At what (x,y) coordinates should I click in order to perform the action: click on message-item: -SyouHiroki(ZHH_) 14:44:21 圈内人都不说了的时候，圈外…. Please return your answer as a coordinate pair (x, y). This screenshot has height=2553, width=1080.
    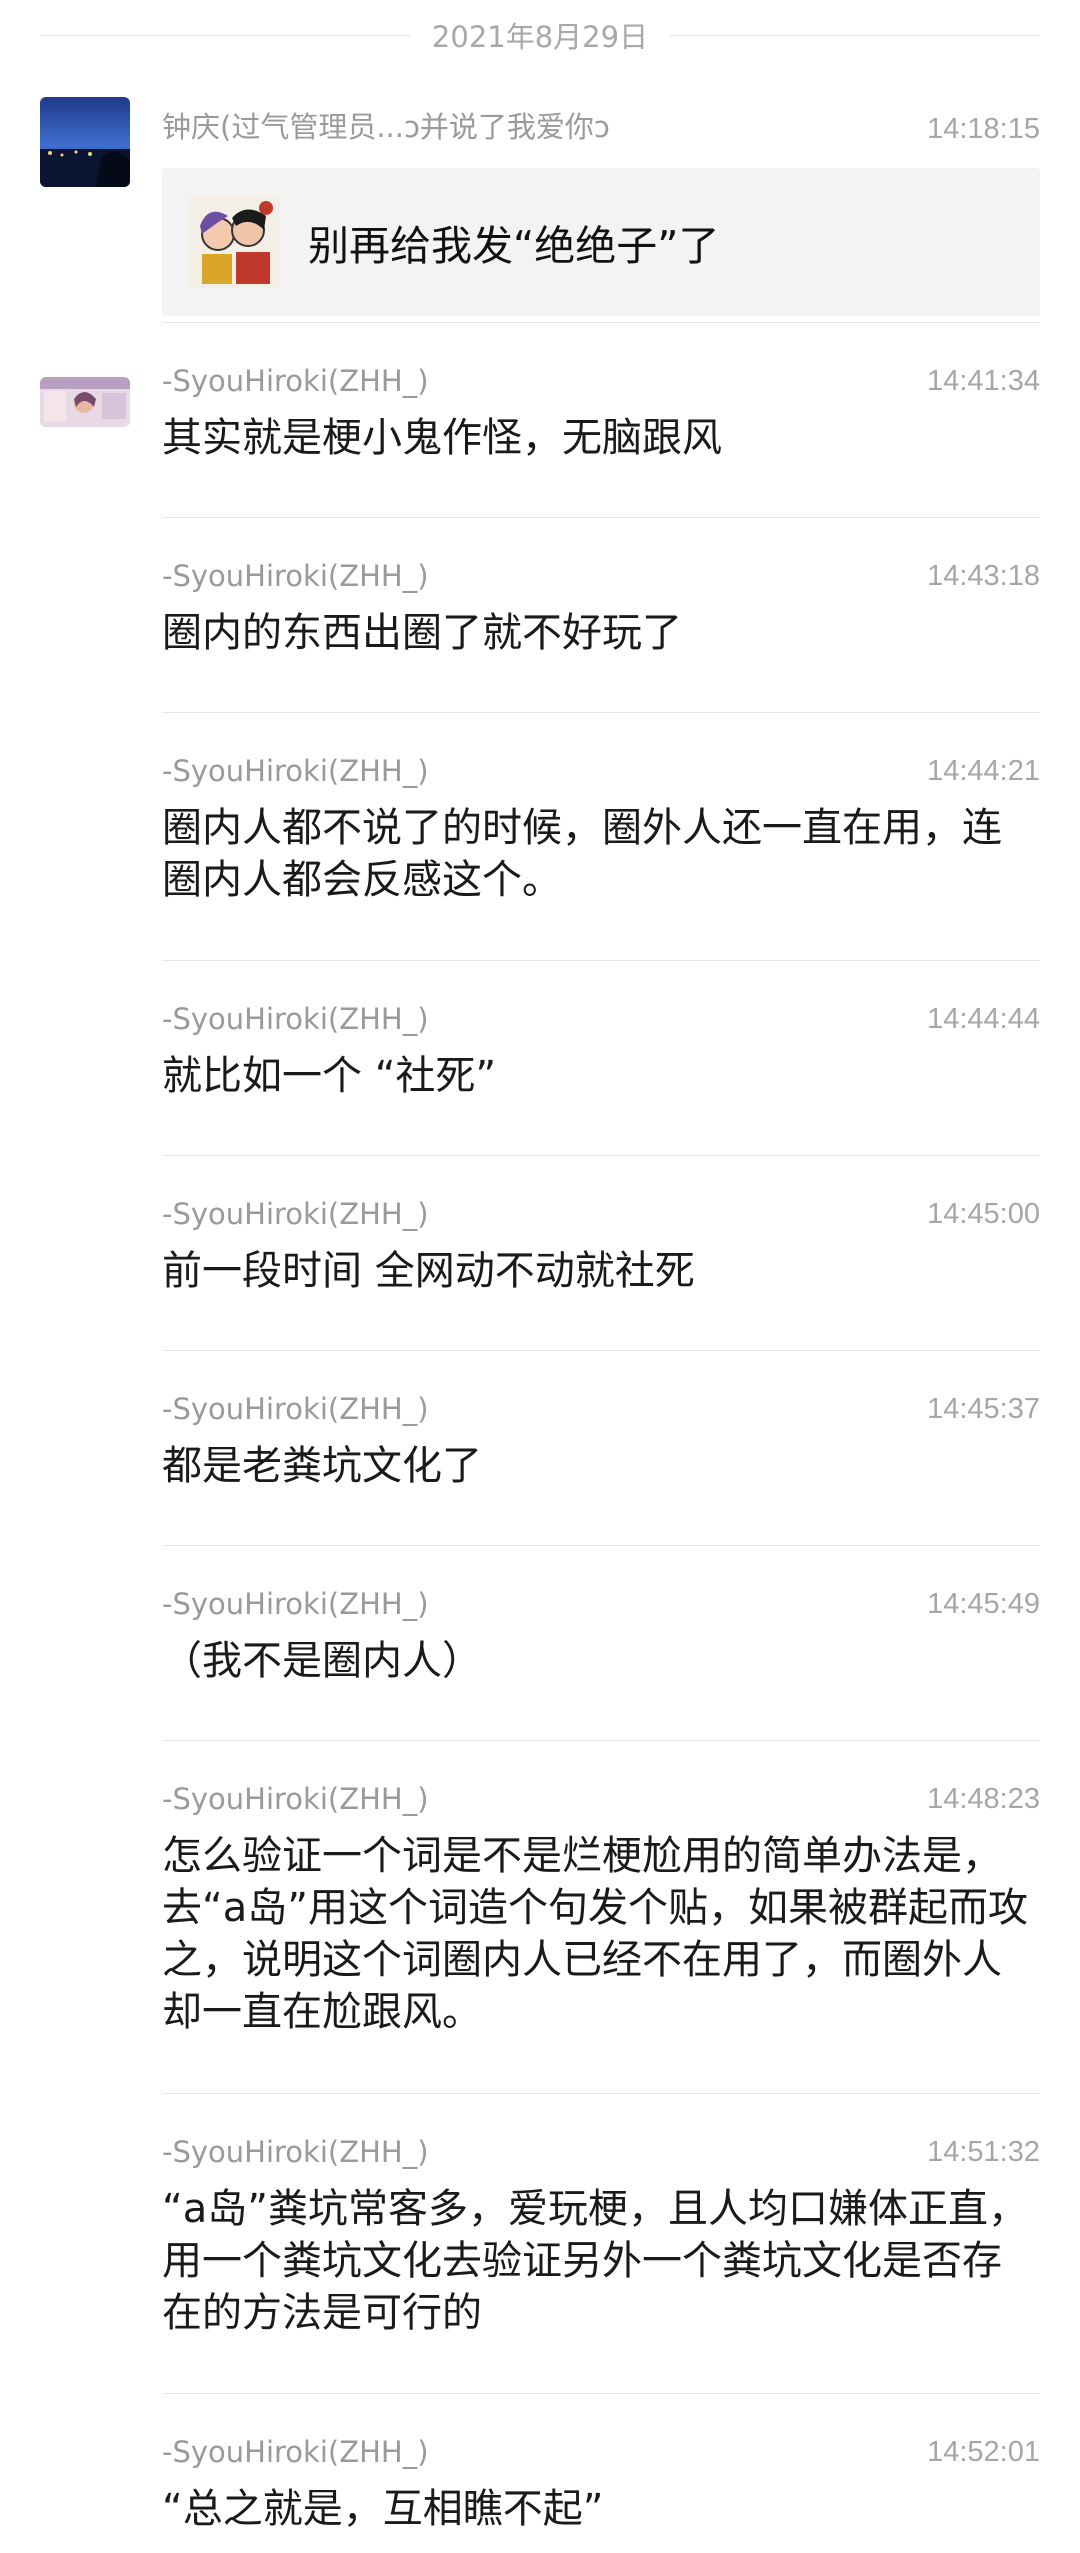
    Looking at the image, I should click on (540, 836).